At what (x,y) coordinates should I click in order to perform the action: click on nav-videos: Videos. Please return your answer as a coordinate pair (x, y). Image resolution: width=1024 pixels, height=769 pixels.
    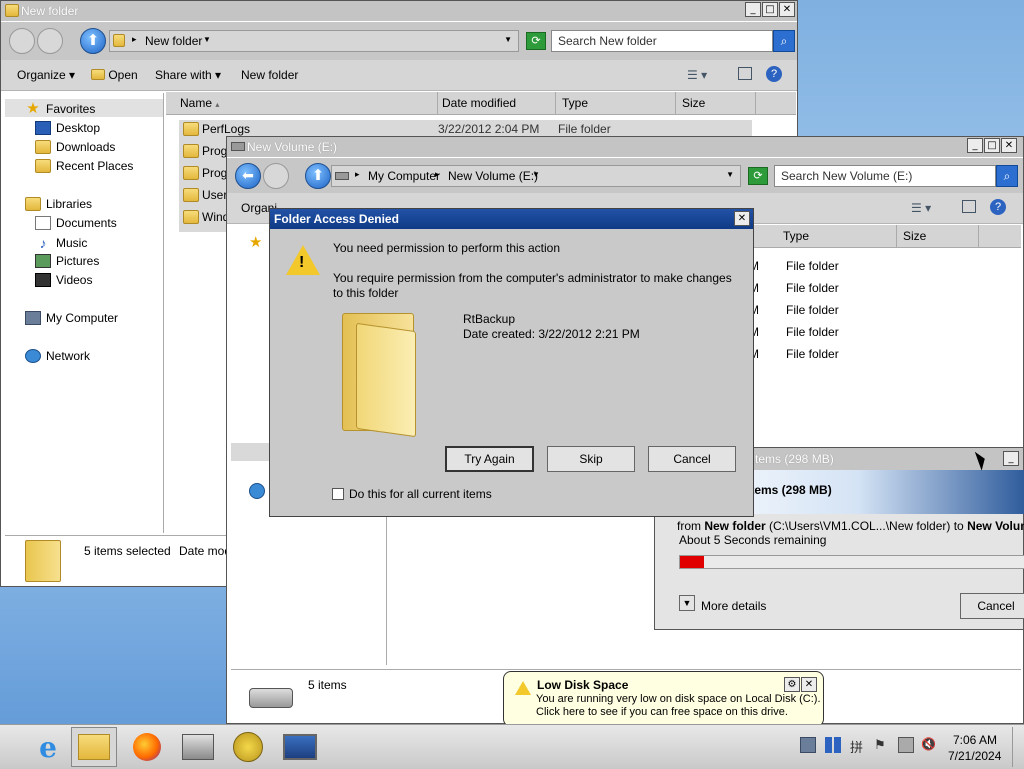
    Looking at the image, I should click on (63, 280).